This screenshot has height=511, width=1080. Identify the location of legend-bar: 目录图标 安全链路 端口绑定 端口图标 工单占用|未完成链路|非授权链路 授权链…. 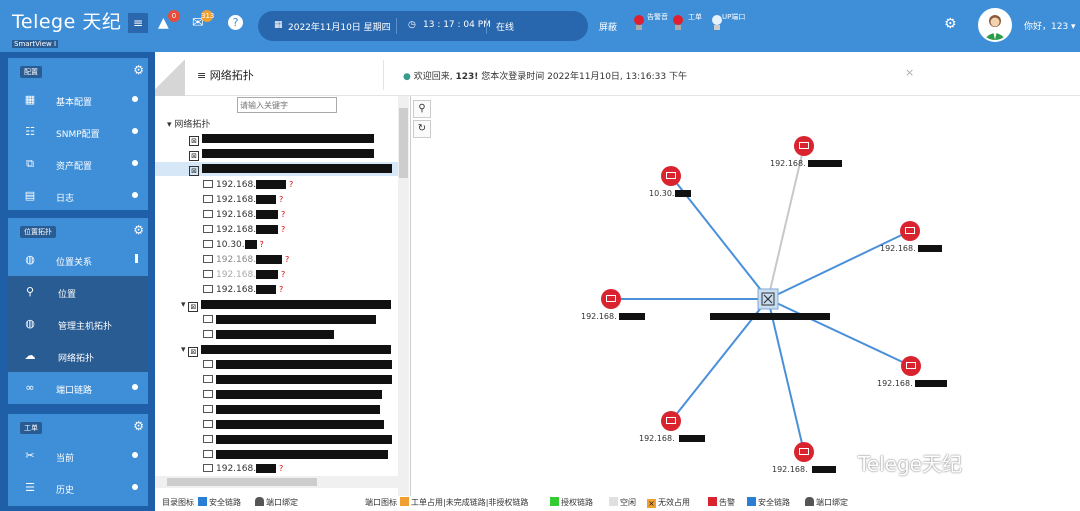
(617, 502).